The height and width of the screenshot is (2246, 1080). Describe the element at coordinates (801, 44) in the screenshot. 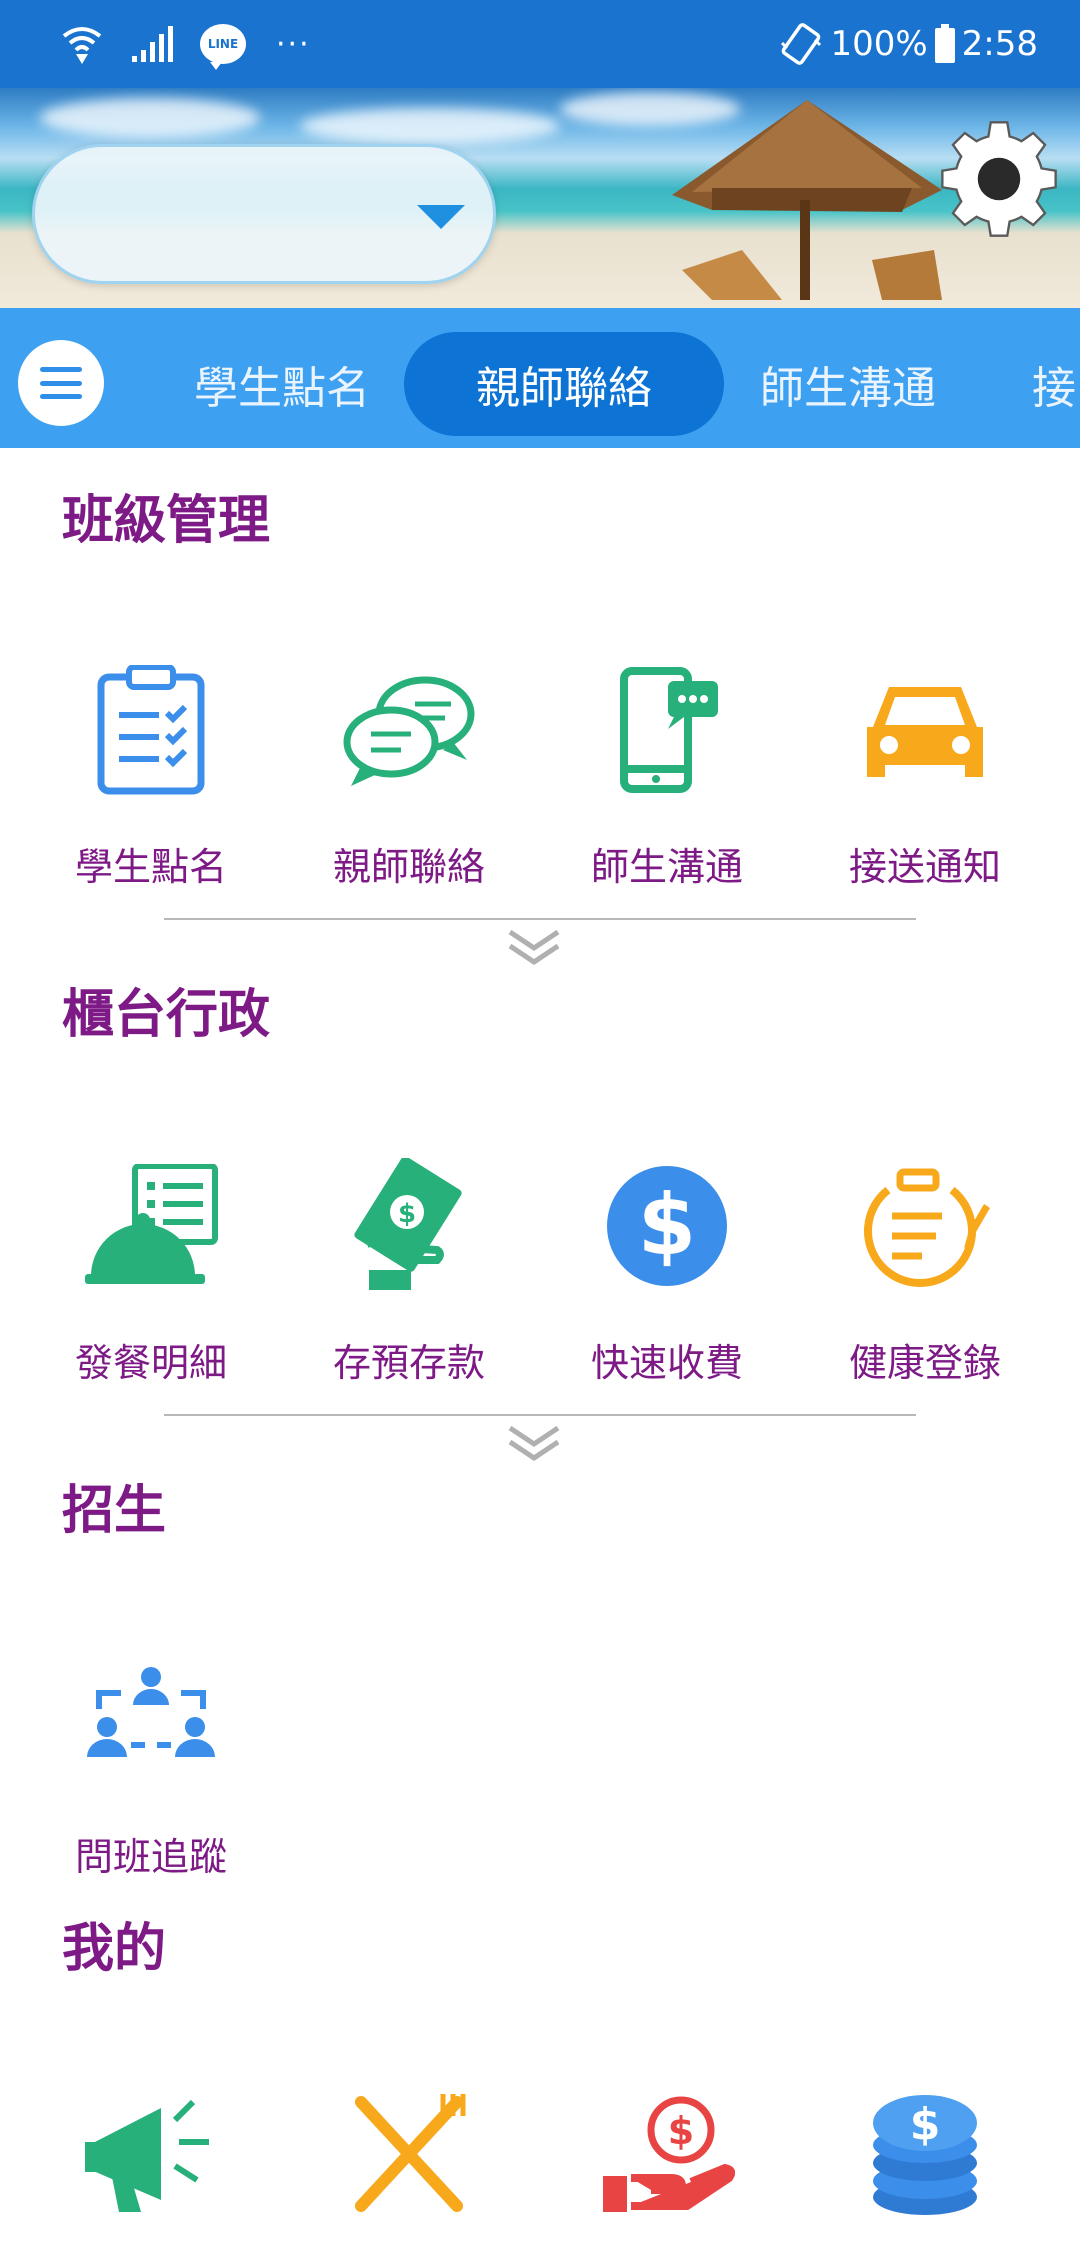

I see `vibrate-icon` at that location.